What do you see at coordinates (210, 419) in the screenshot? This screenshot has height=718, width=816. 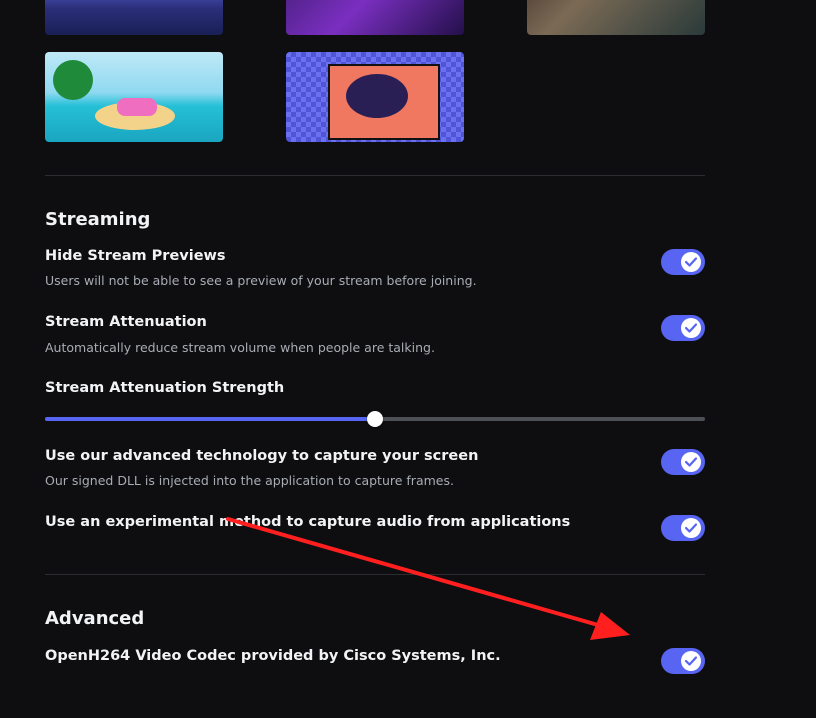 I see `attenuation-strength-slider-fill` at bounding box center [210, 419].